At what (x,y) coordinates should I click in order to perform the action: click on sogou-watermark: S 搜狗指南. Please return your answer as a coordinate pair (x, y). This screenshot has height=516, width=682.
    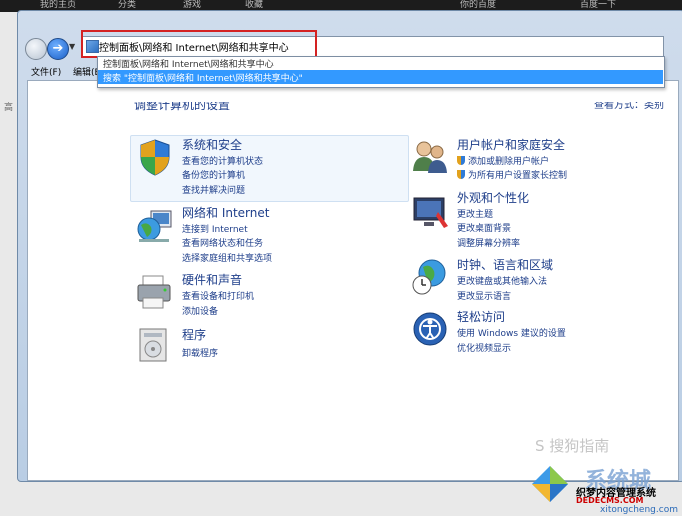
    Looking at the image, I should click on (572, 446).